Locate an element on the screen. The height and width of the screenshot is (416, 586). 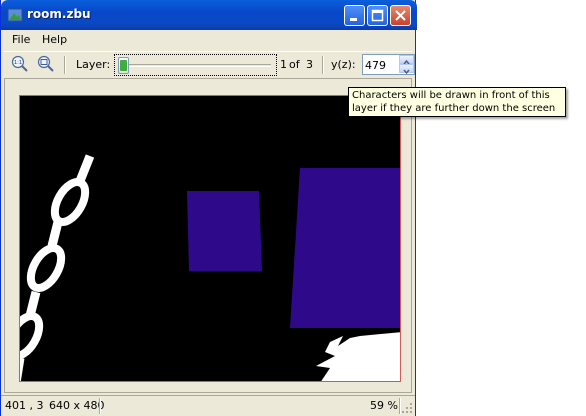
toolbar: 1:1 Layer: 1 of 3 y(z): is located at coordinates (209, 64).